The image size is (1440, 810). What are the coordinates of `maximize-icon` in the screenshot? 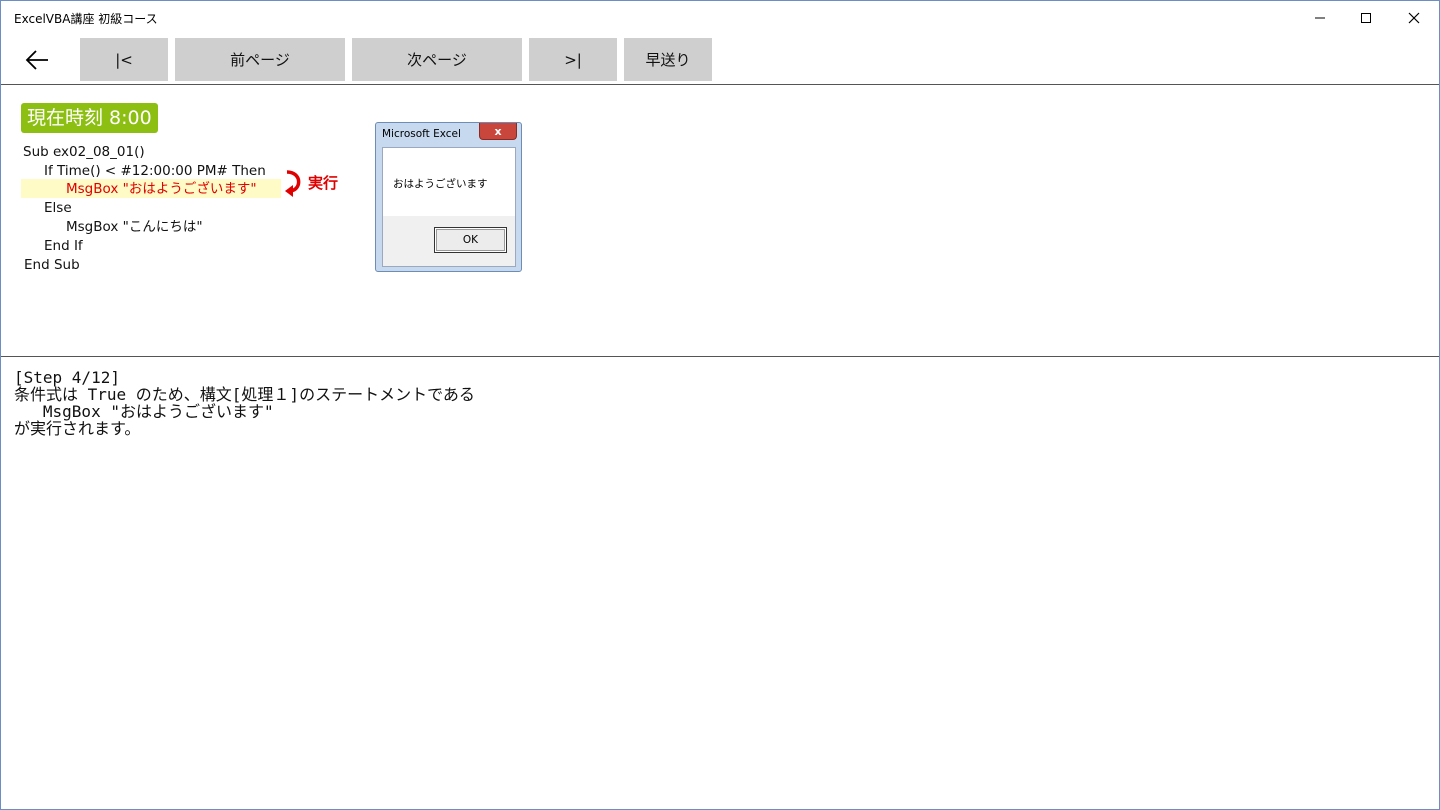 It's located at (1366, 18).